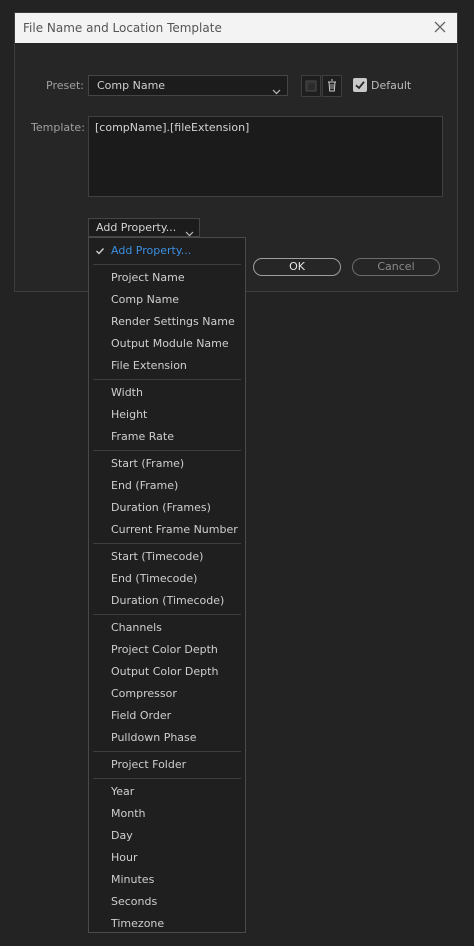  Describe the element at coordinates (167, 579) in the screenshot. I see `menu-item-end-timecode: End (Timecode)` at that location.